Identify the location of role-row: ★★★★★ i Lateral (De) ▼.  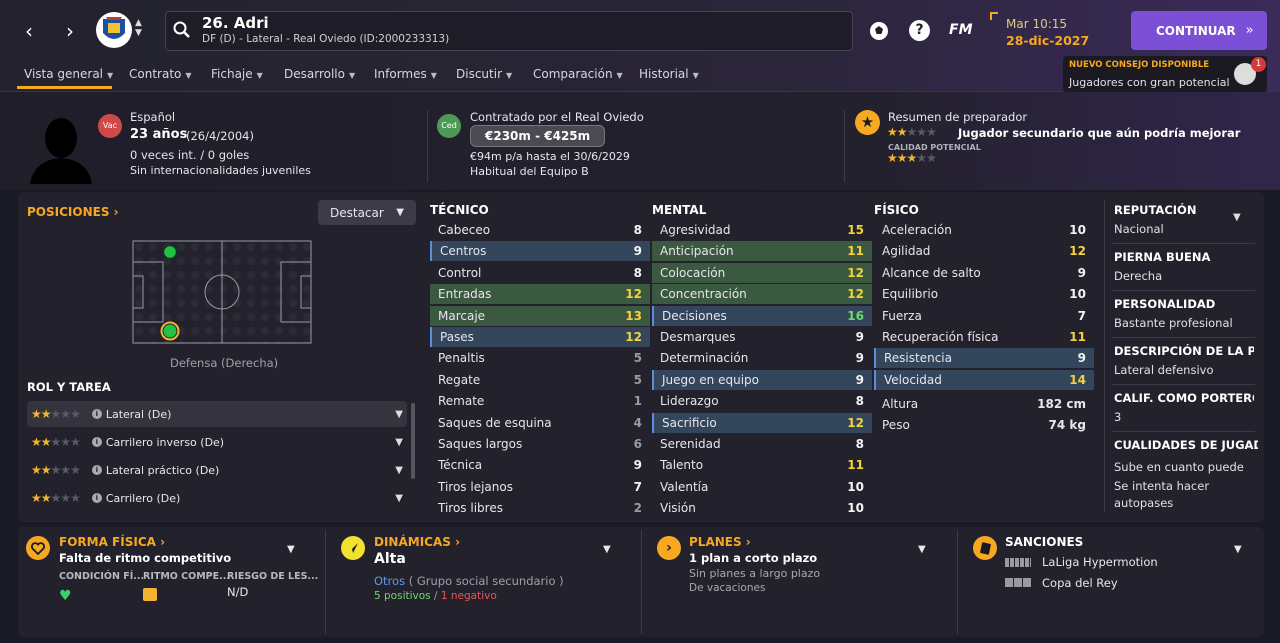
(217, 414).